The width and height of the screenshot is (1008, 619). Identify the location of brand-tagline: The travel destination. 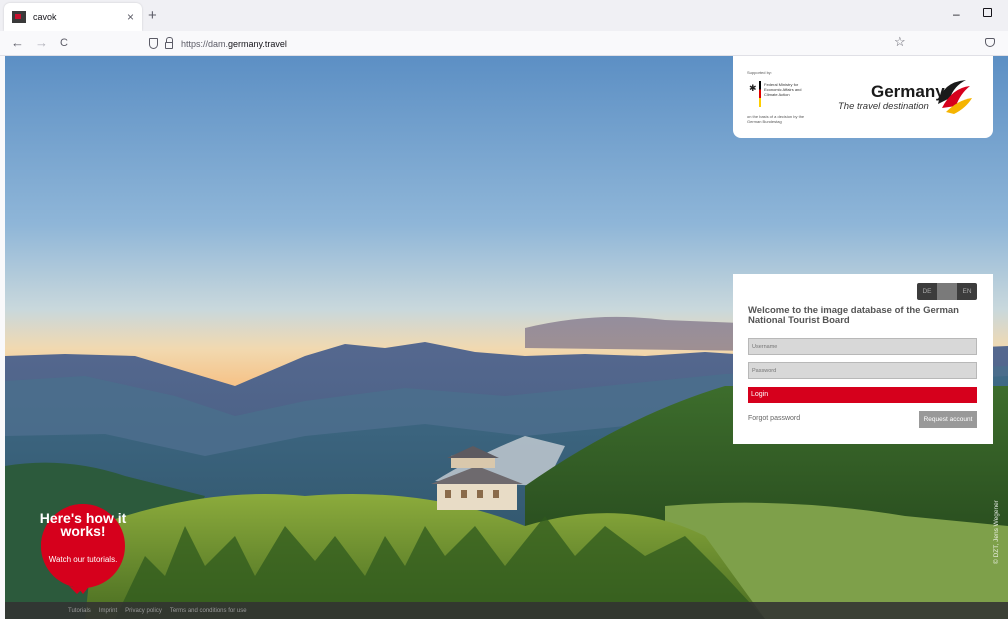
(883, 106).